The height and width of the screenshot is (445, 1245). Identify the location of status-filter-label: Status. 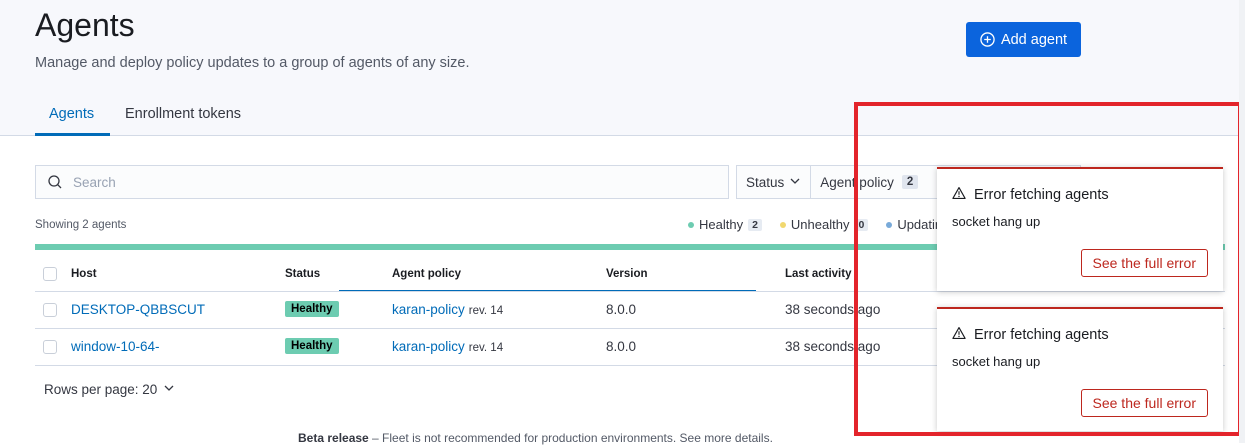
(765, 182).